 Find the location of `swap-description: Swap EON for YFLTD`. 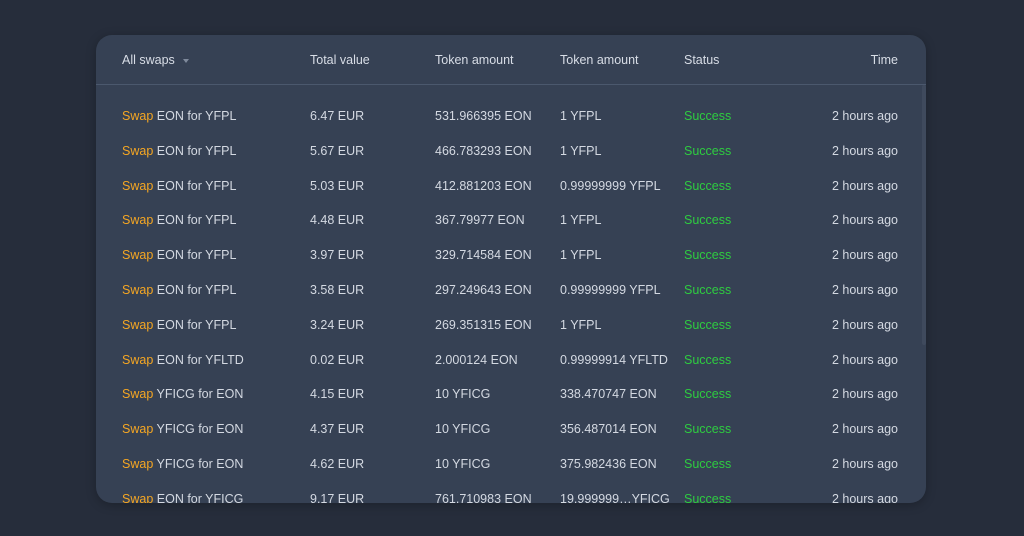

swap-description: Swap EON for YFLTD is located at coordinates (183, 360).